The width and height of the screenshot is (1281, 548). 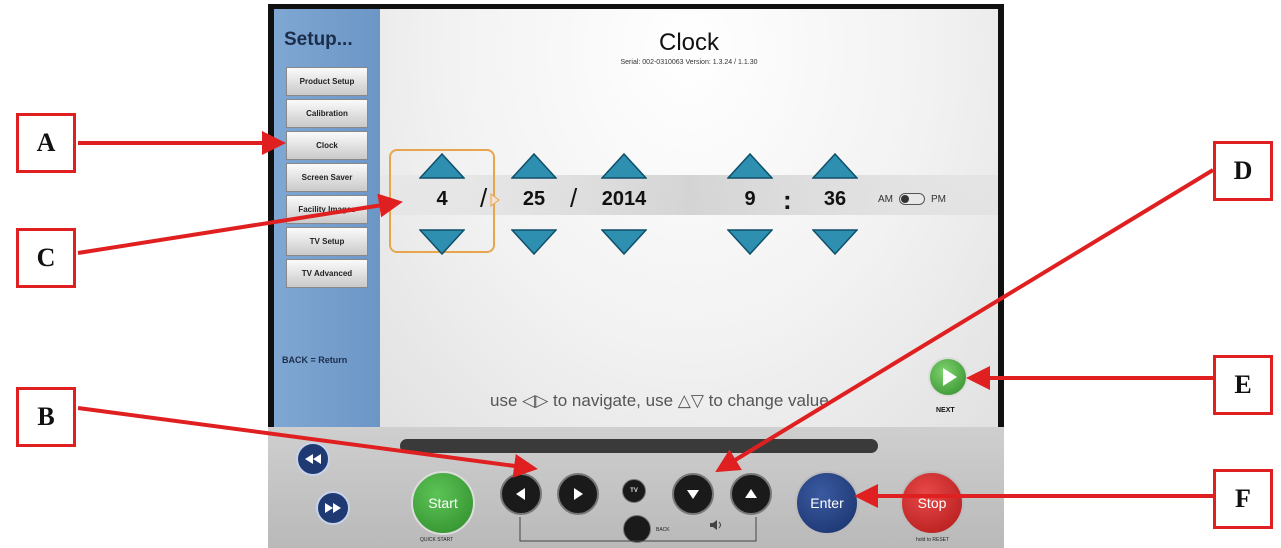 I want to click on arrow-c, so click(x=240, y=224).